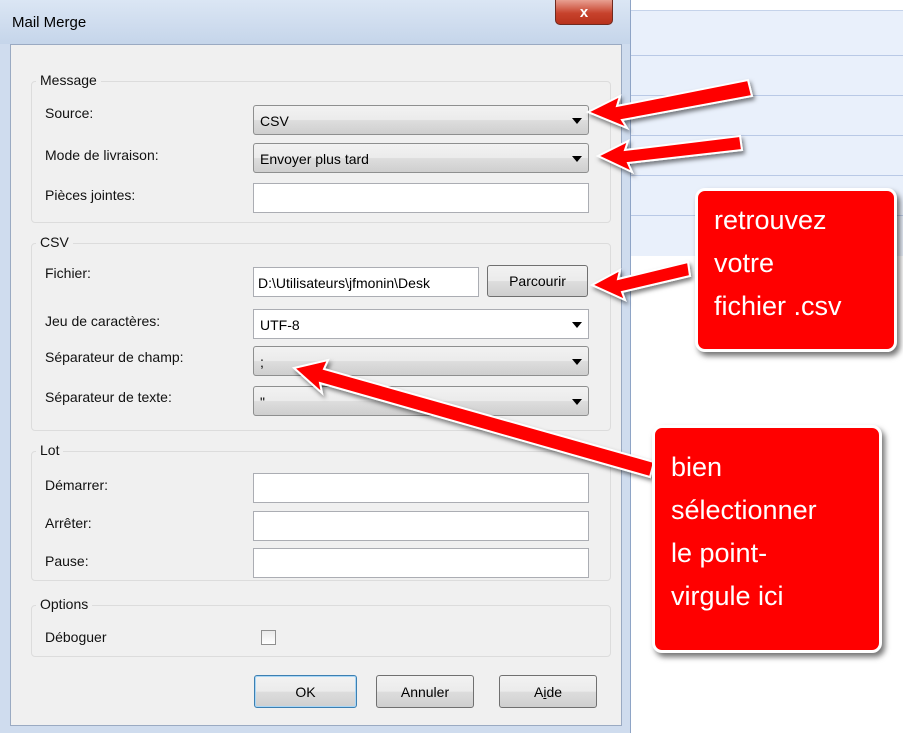  Describe the element at coordinates (669, 104) in the screenshot. I see `arrow-to-source` at that location.